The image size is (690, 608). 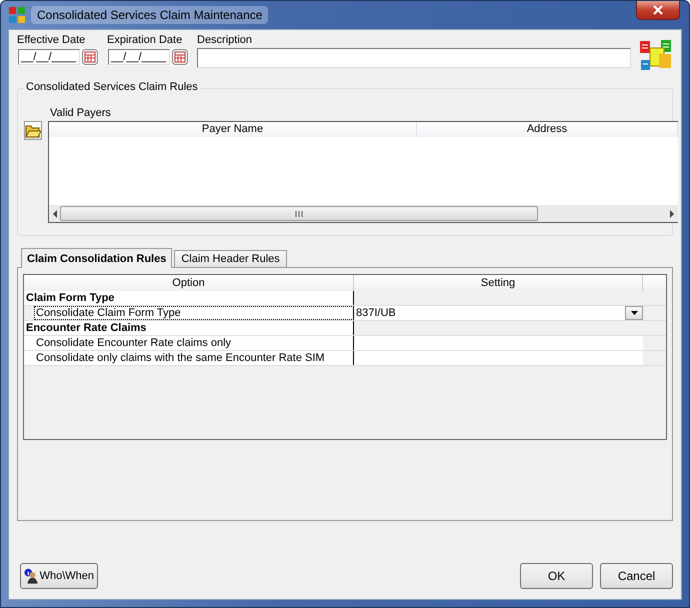 I want to click on window-title: Consolidated Services Claim Maintenance, so click(x=149, y=15).